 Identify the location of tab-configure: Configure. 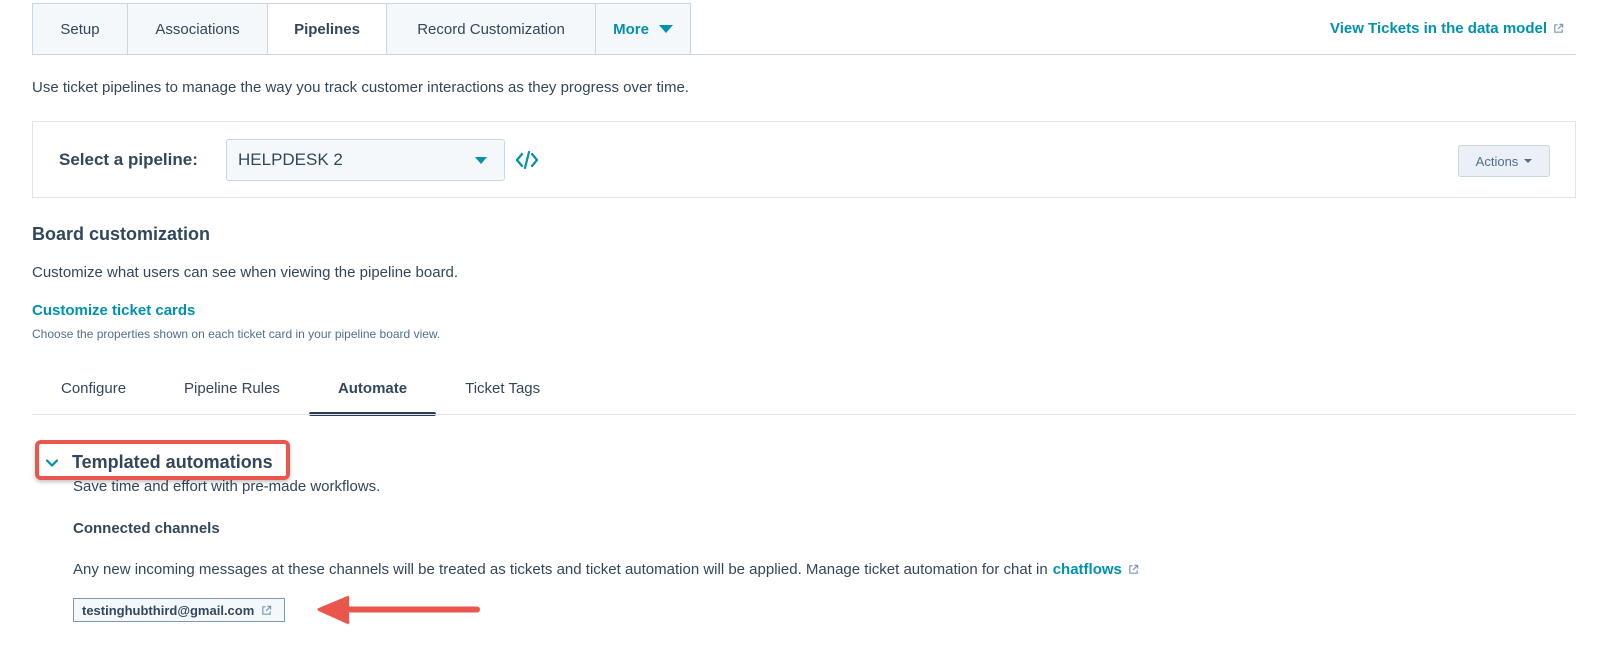
(93, 392).